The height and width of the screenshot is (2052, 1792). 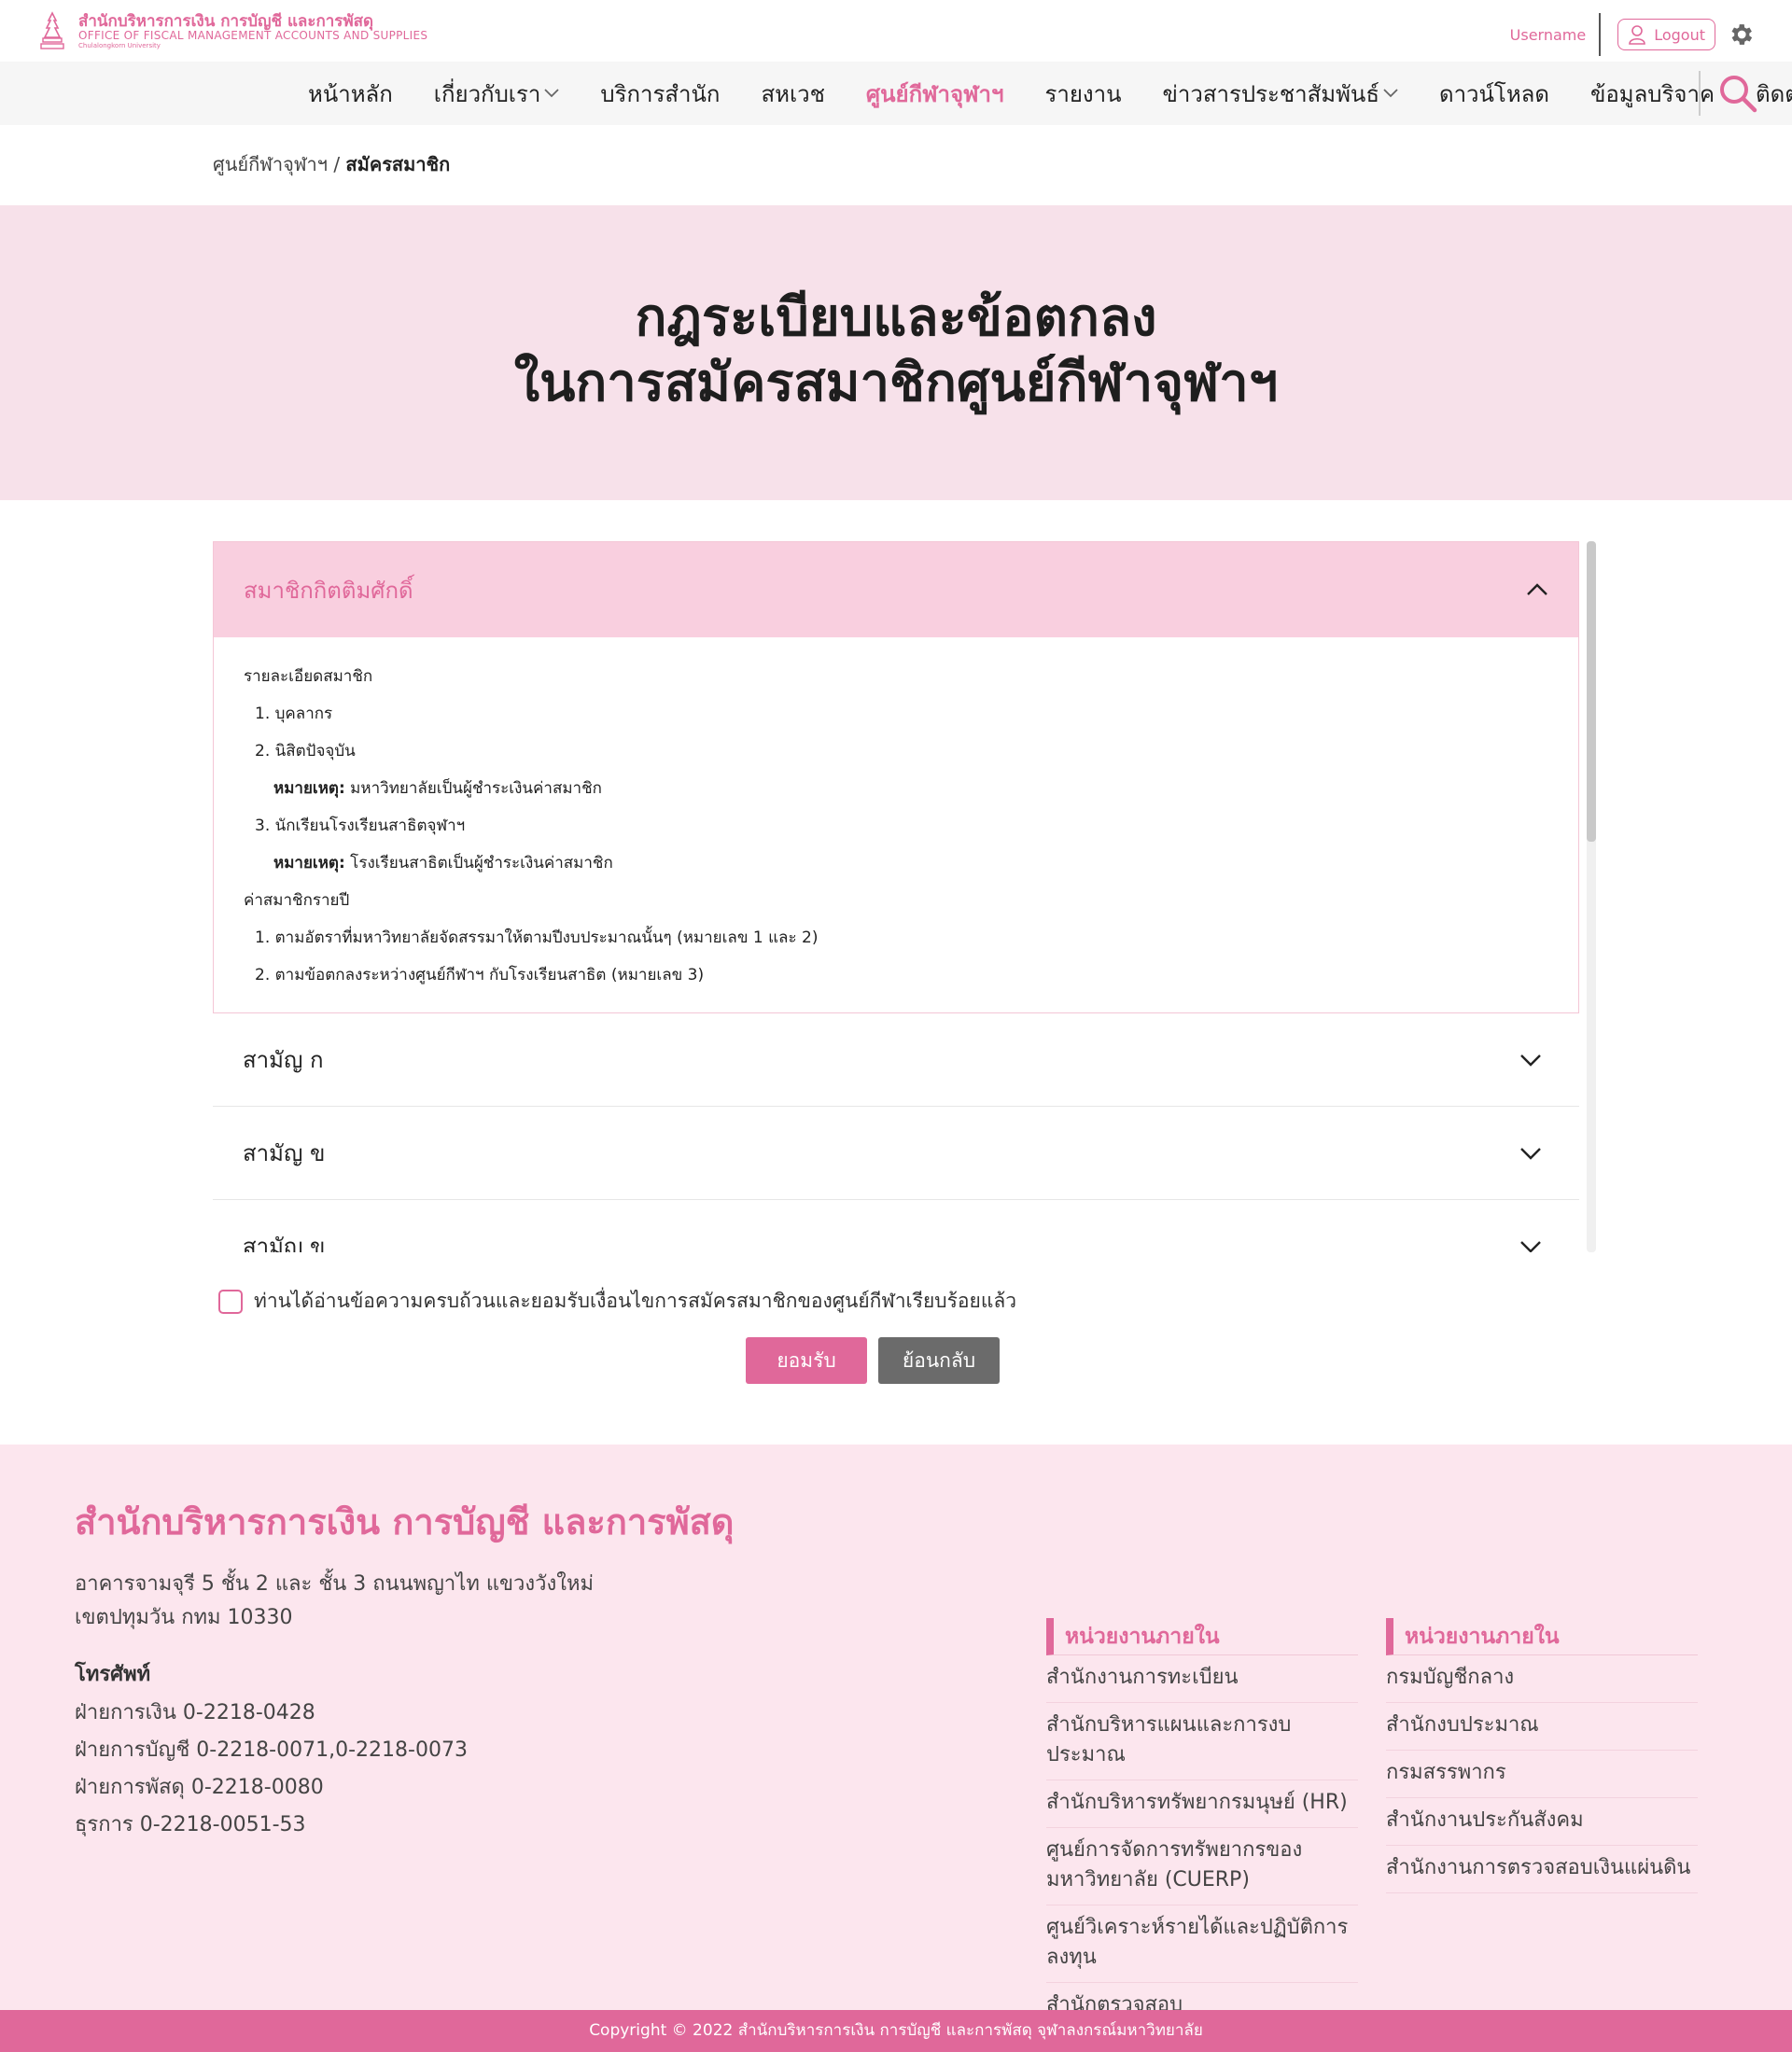 I want to click on nav-item-donation: ข้อมูลบริจาค, so click(x=1652, y=94).